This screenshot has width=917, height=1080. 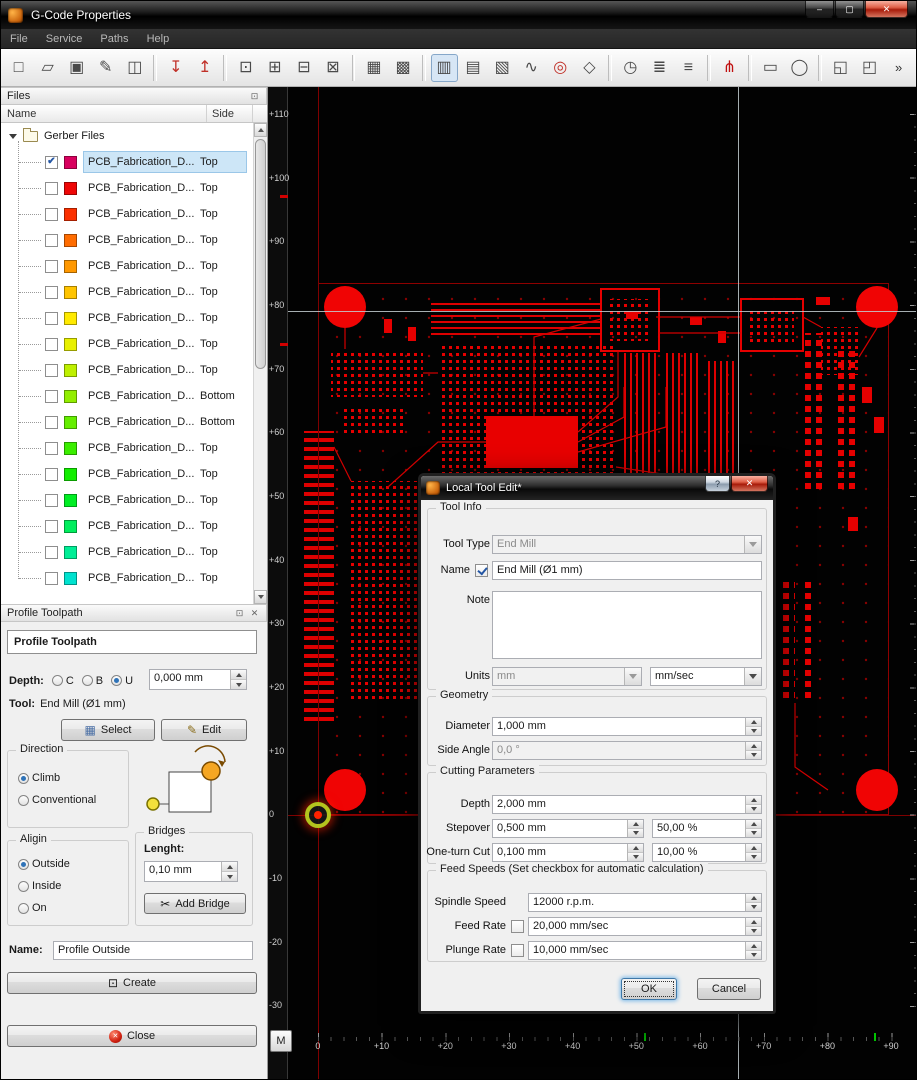 I want to click on stepover-percent-field: 50,00 %, so click(x=707, y=828).